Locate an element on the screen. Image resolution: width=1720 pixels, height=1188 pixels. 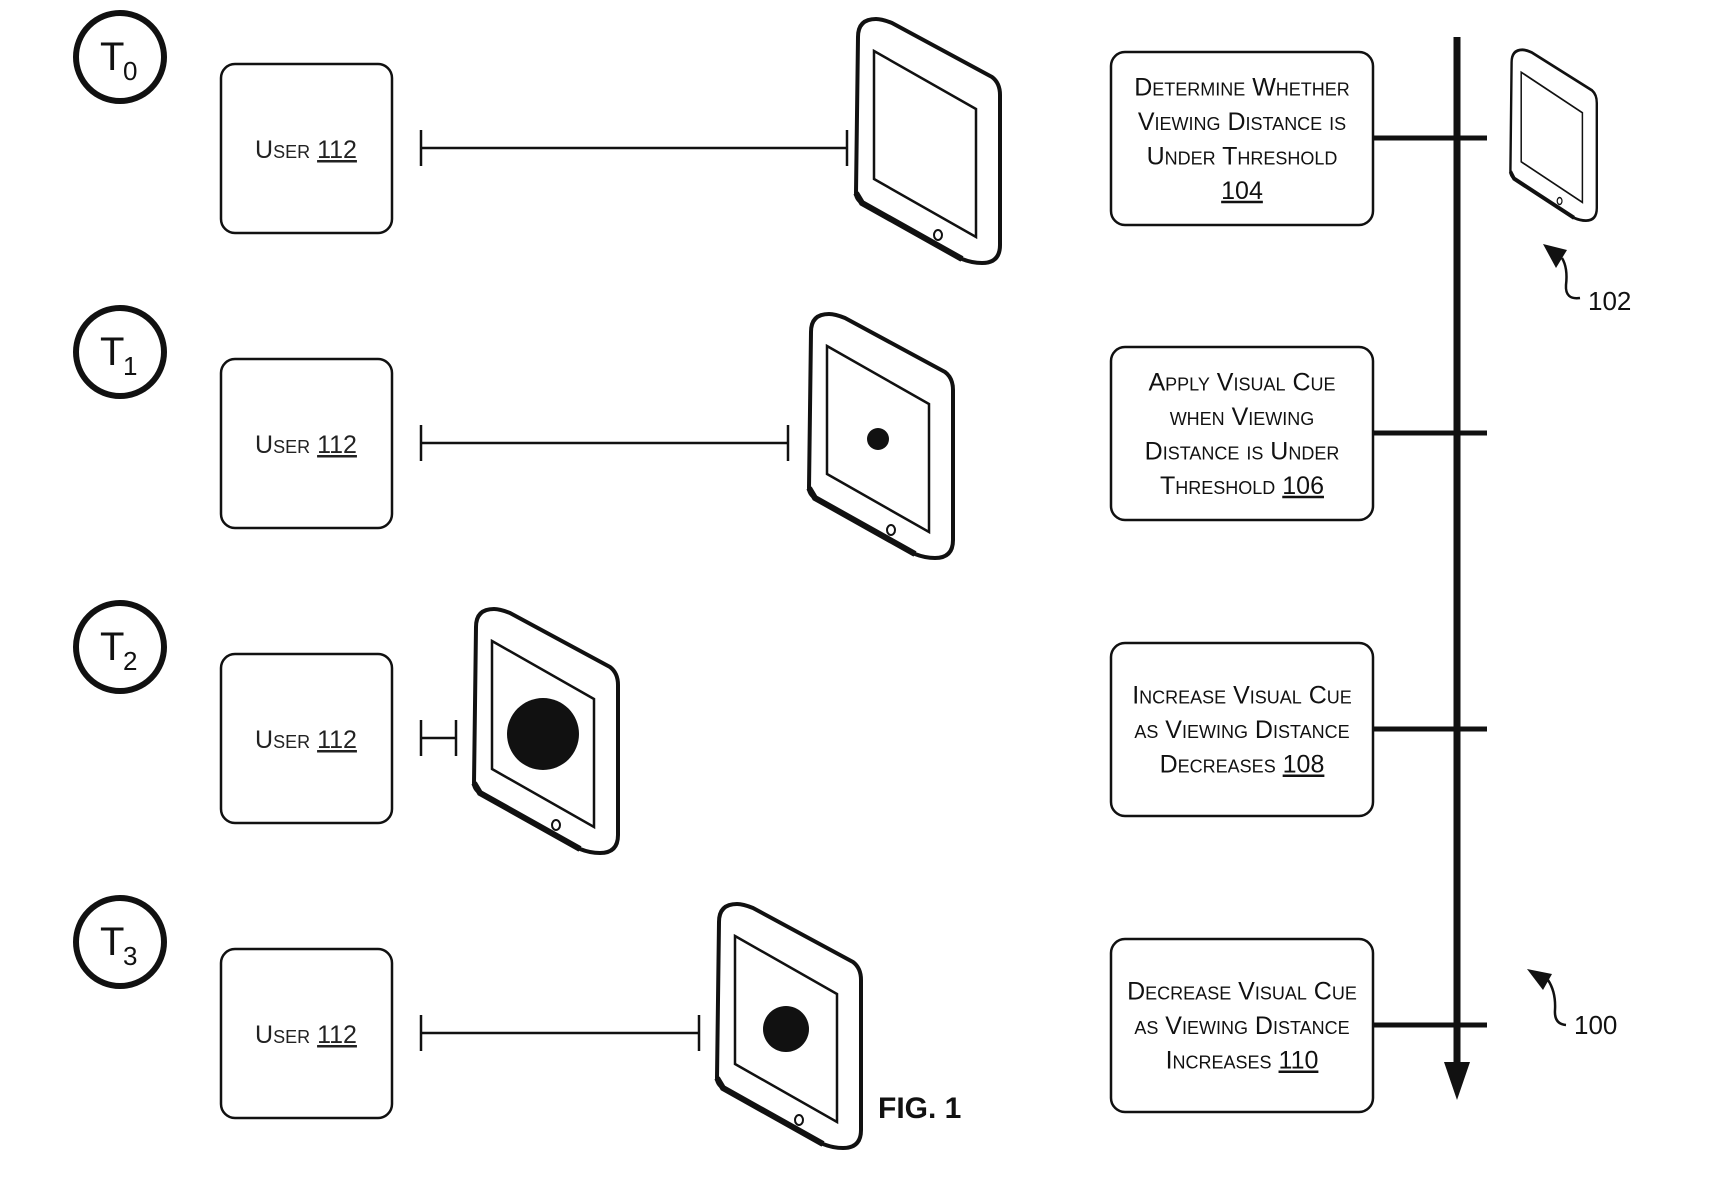
process-step-text: Increases 110 is located at coordinates (1242, 1061).